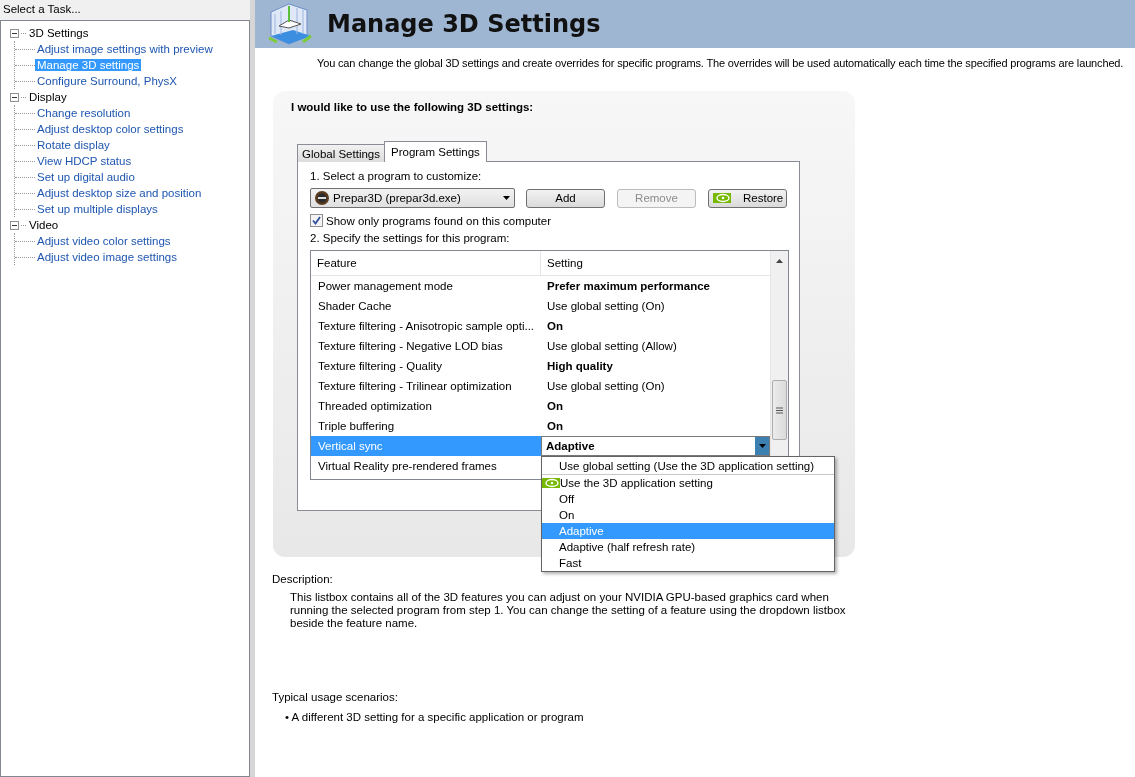 The width and height of the screenshot is (1135, 777). What do you see at coordinates (562, 263) in the screenshot?
I see `column-header: Setting` at bounding box center [562, 263].